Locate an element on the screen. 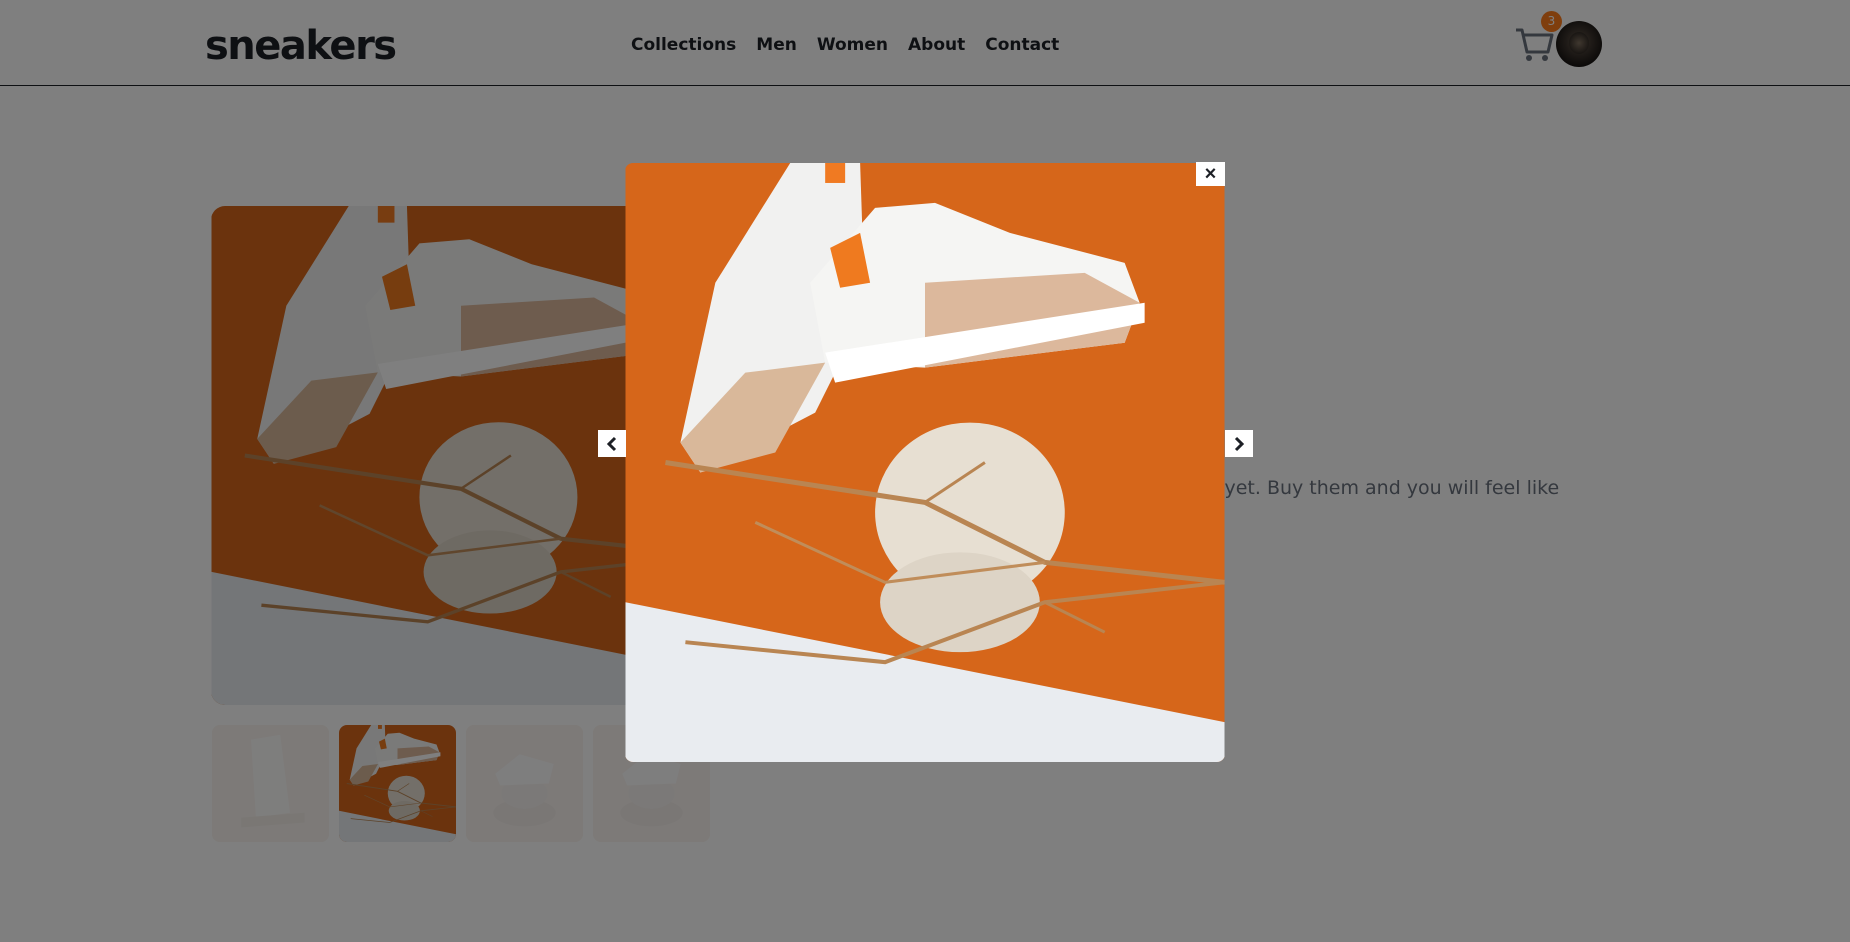 The height and width of the screenshot is (942, 1850). close-icon: × is located at coordinates (1210, 174).